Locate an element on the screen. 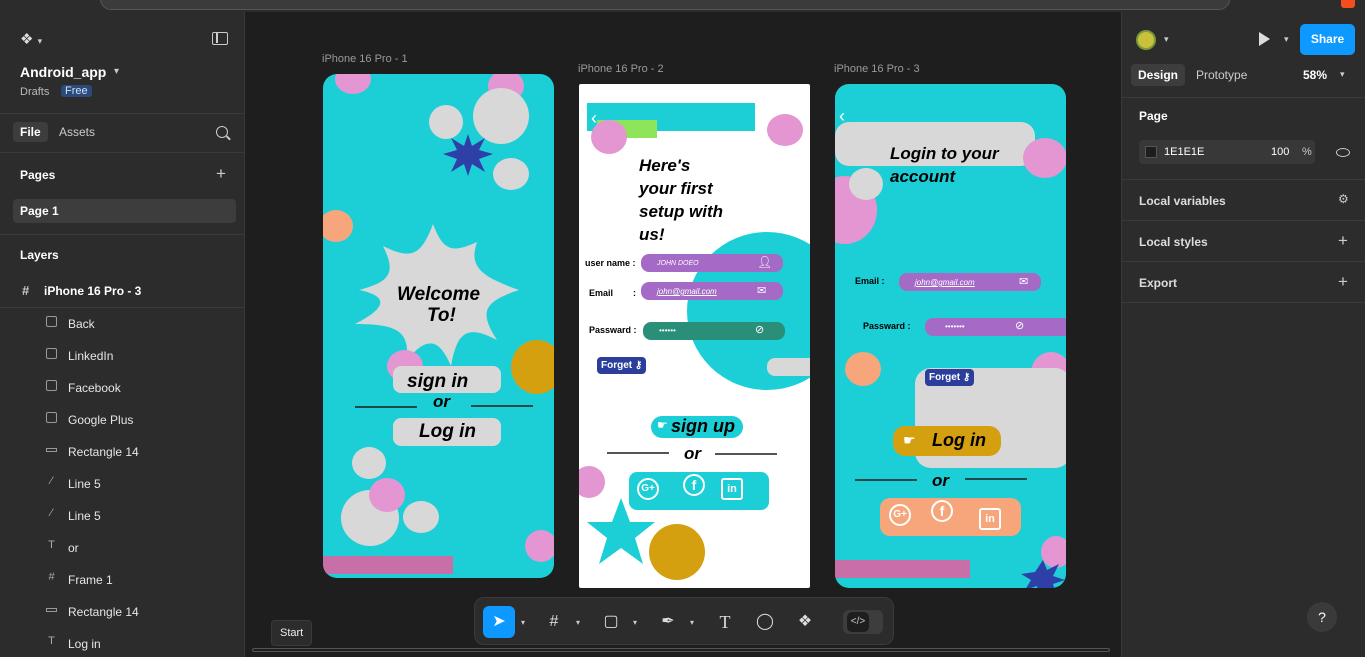 The height and width of the screenshot is (657, 1365). layer-item: Facebook is located at coordinates (122, 387).